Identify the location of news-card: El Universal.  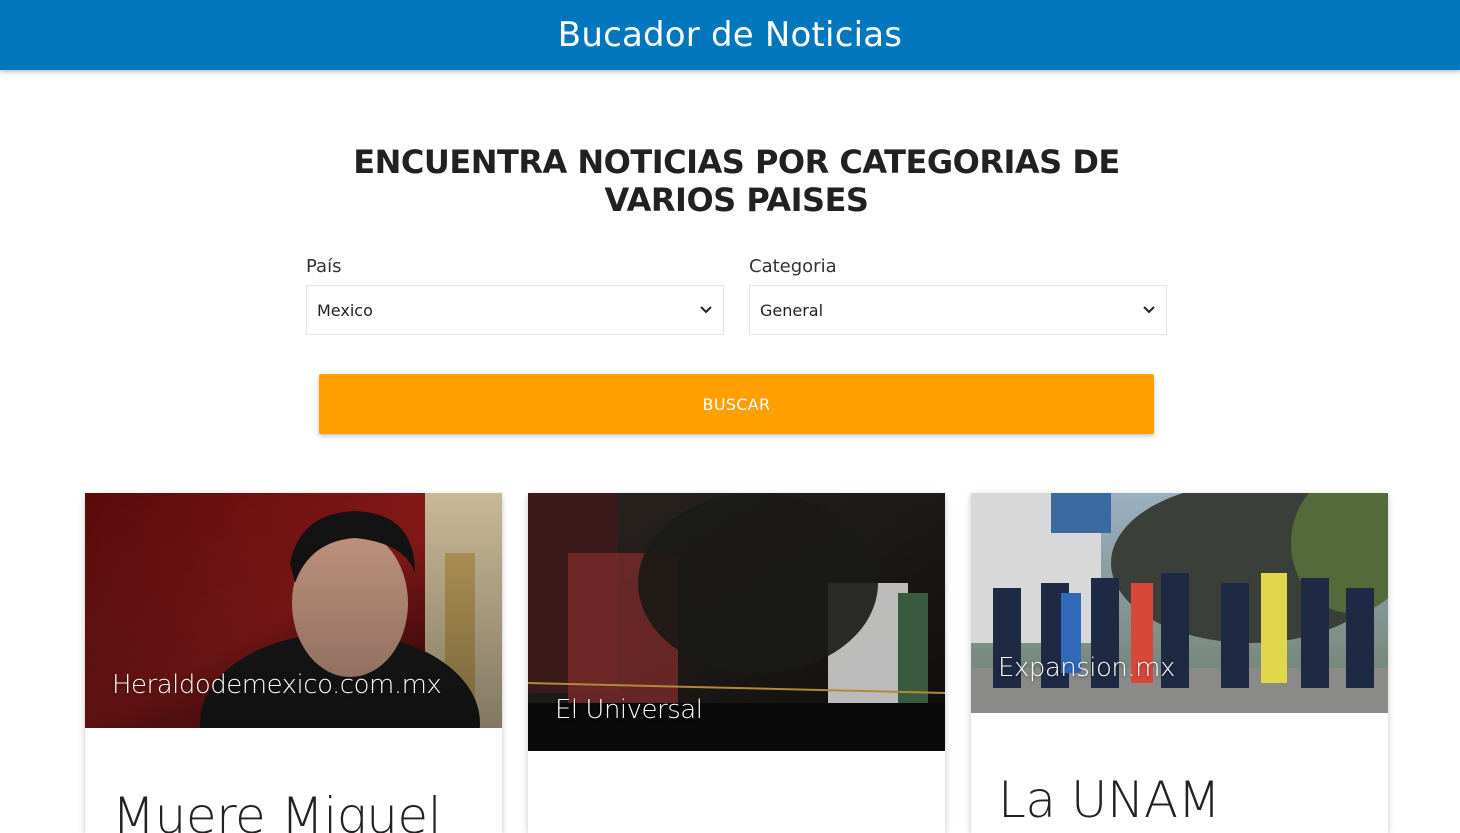
(736, 663).